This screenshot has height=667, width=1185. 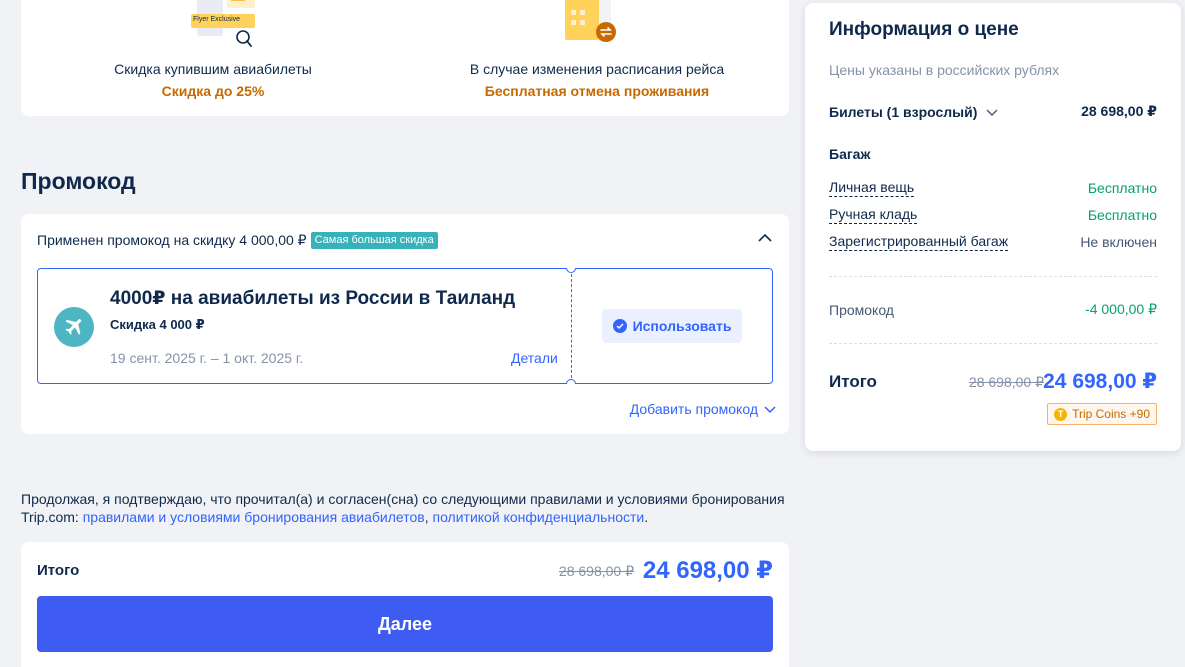 I want to click on tickets-value: 28 698,00 ₽, so click(x=1119, y=111).